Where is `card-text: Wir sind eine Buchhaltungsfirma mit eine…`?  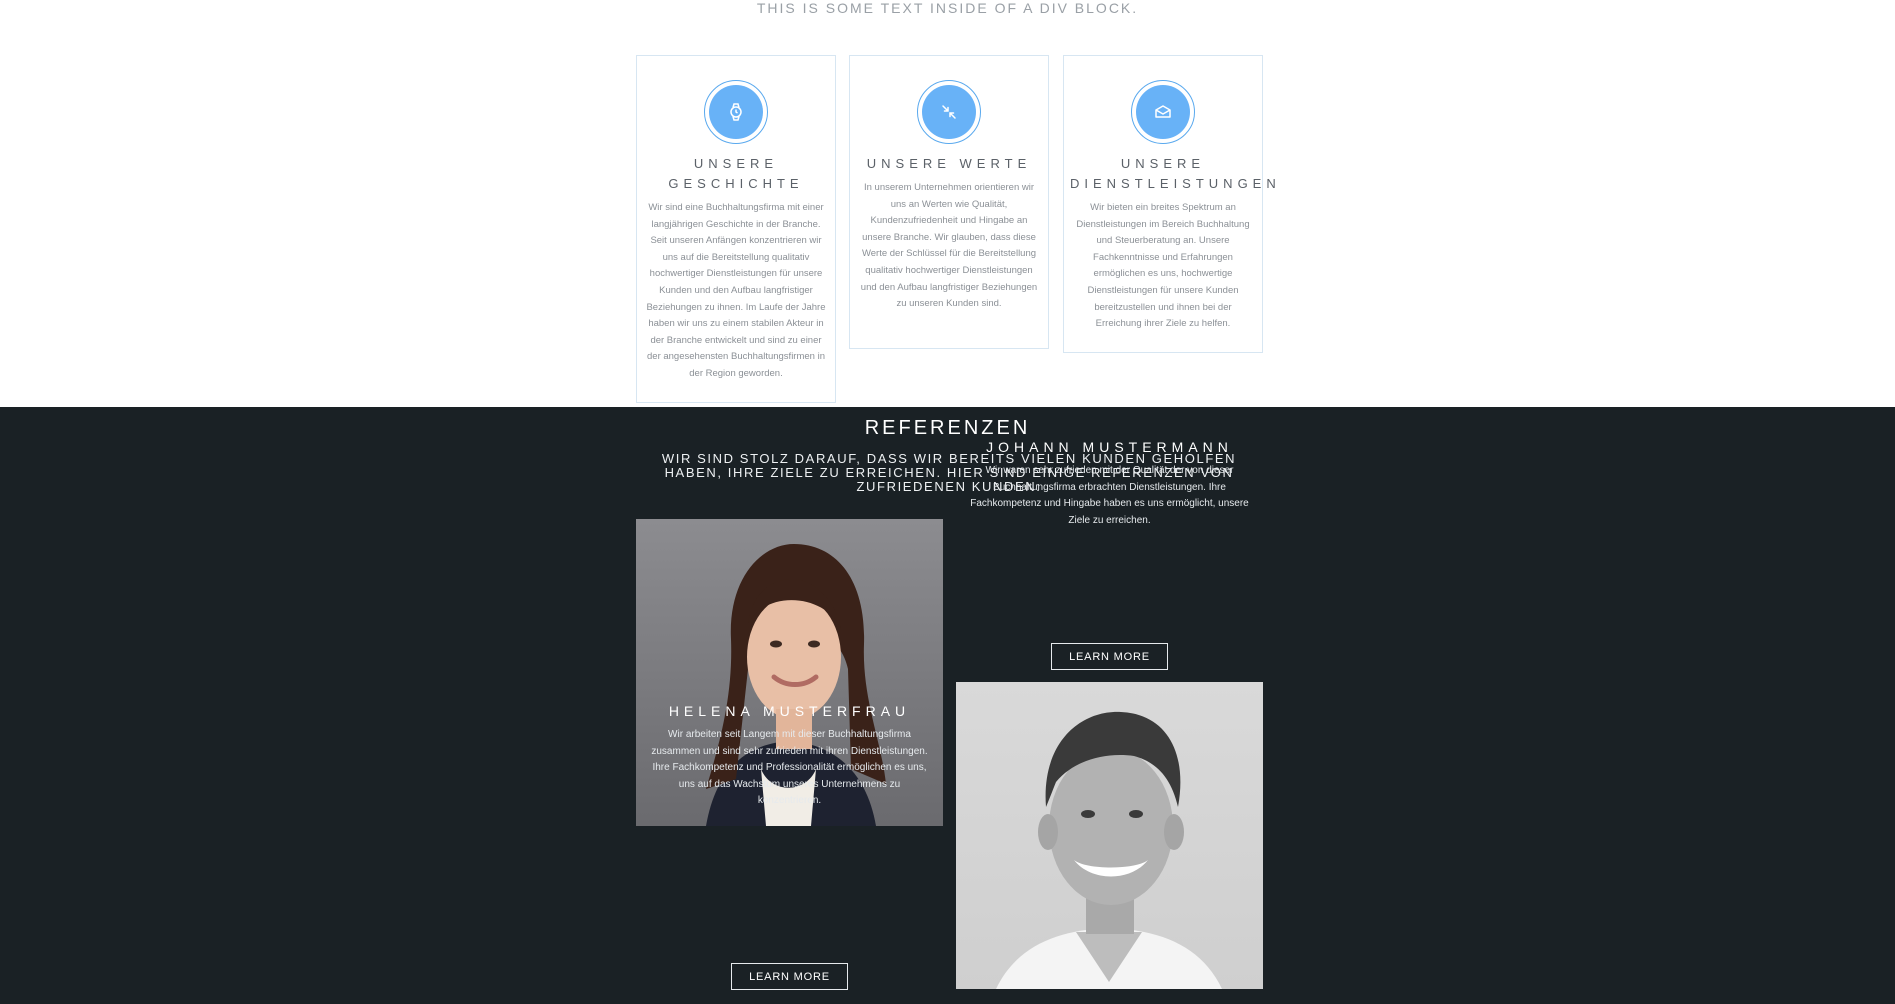
card-text: Wir sind eine Buchhaltungsfirma mit eine… is located at coordinates (736, 290).